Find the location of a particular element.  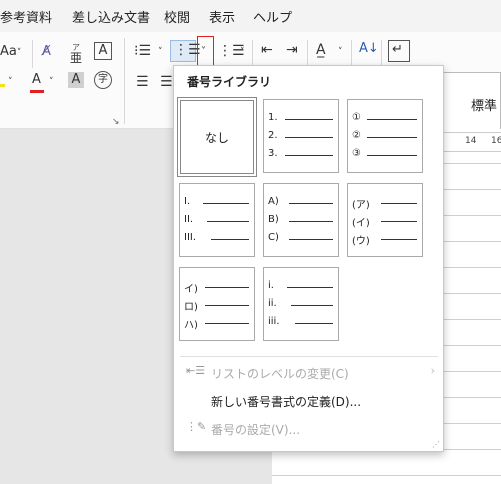

format-line: I. is located at coordinates (218, 202).